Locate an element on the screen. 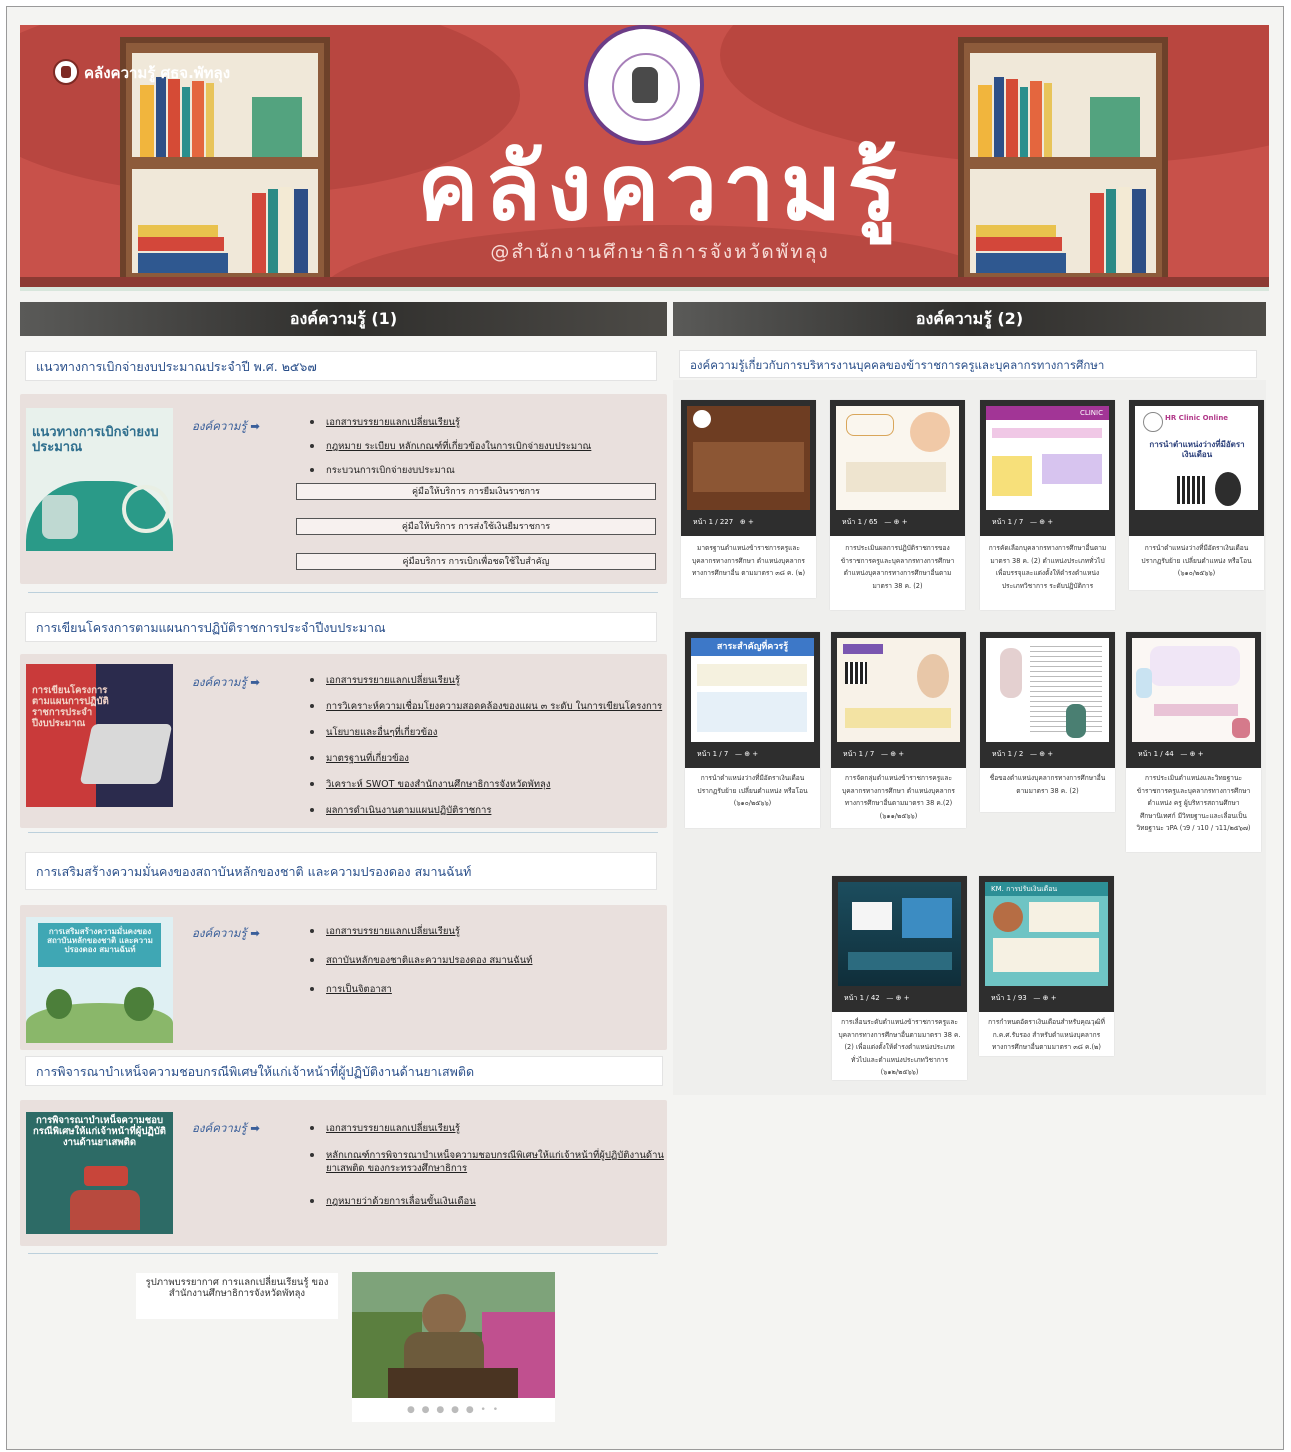 This screenshot has width=1291, height=1452. budget-thumbnail: แนวทางการเบิกจ่ายงบประมาณ is located at coordinates (99, 479).